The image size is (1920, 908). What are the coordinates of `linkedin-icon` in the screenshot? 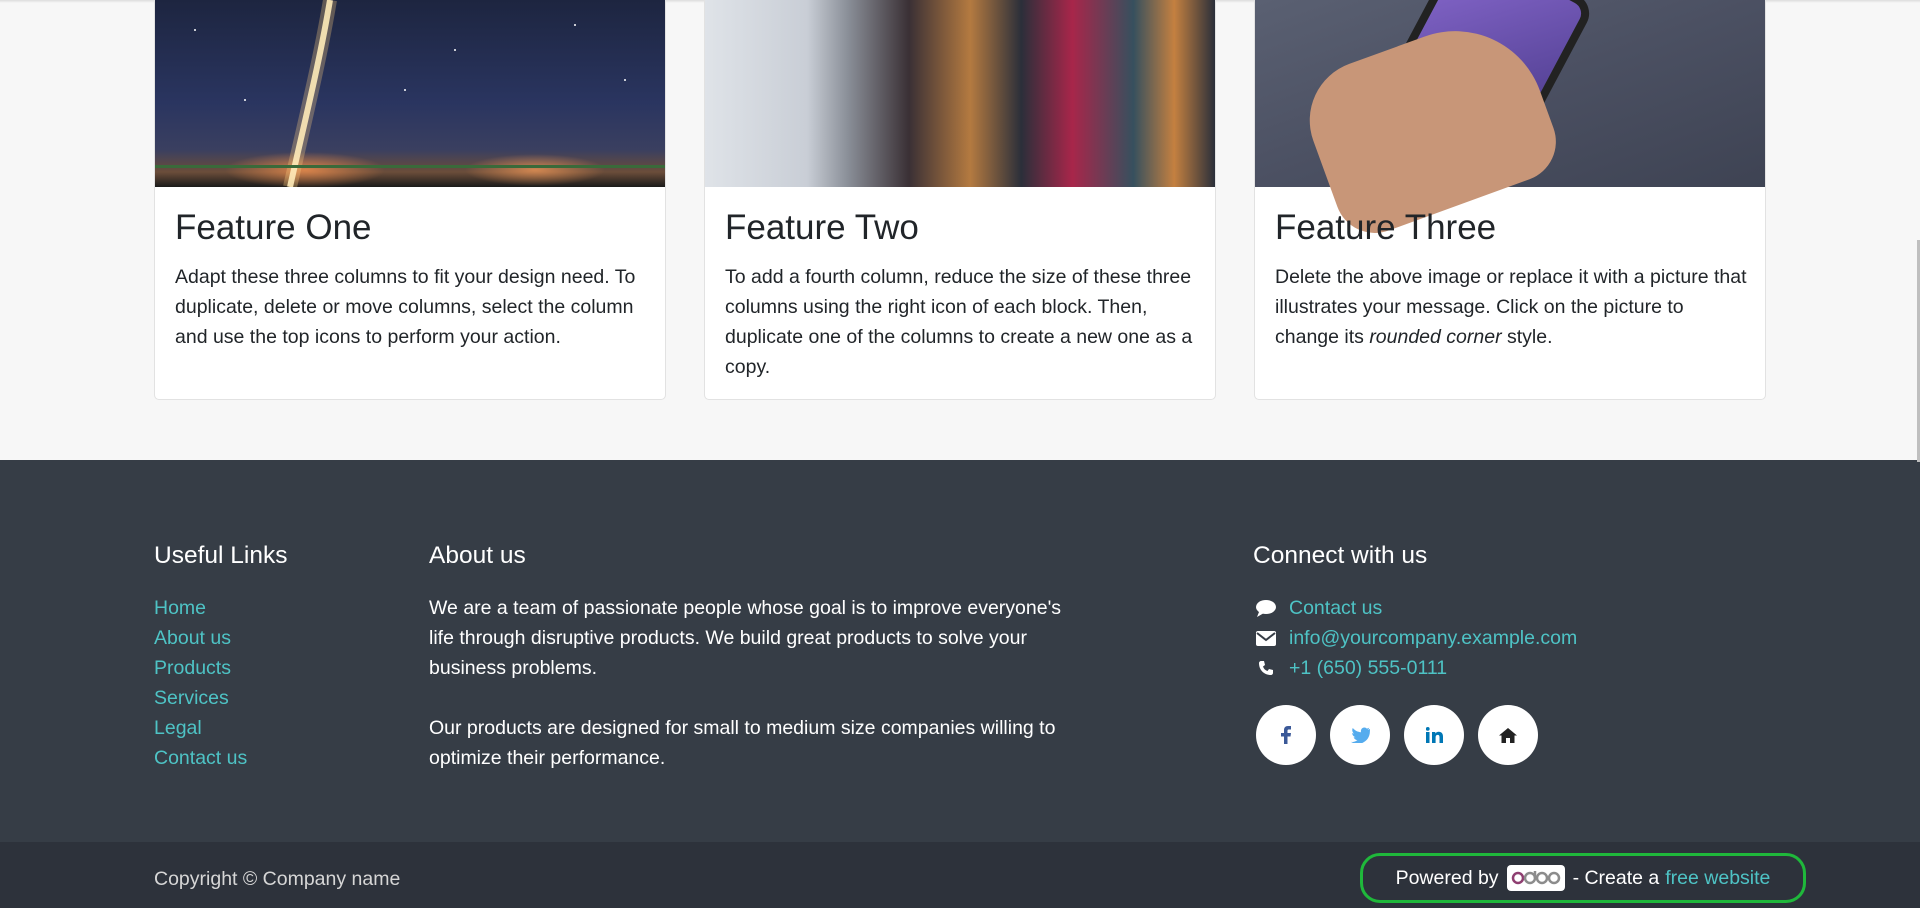 It's located at (1434, 735).